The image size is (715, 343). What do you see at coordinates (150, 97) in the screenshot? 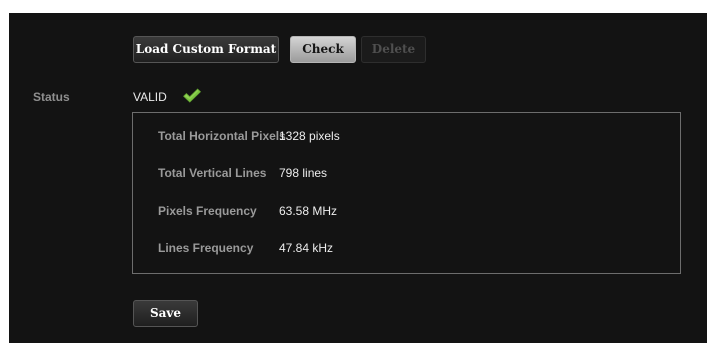
I see `status-value: VALID` at bounding box center [150, 97].